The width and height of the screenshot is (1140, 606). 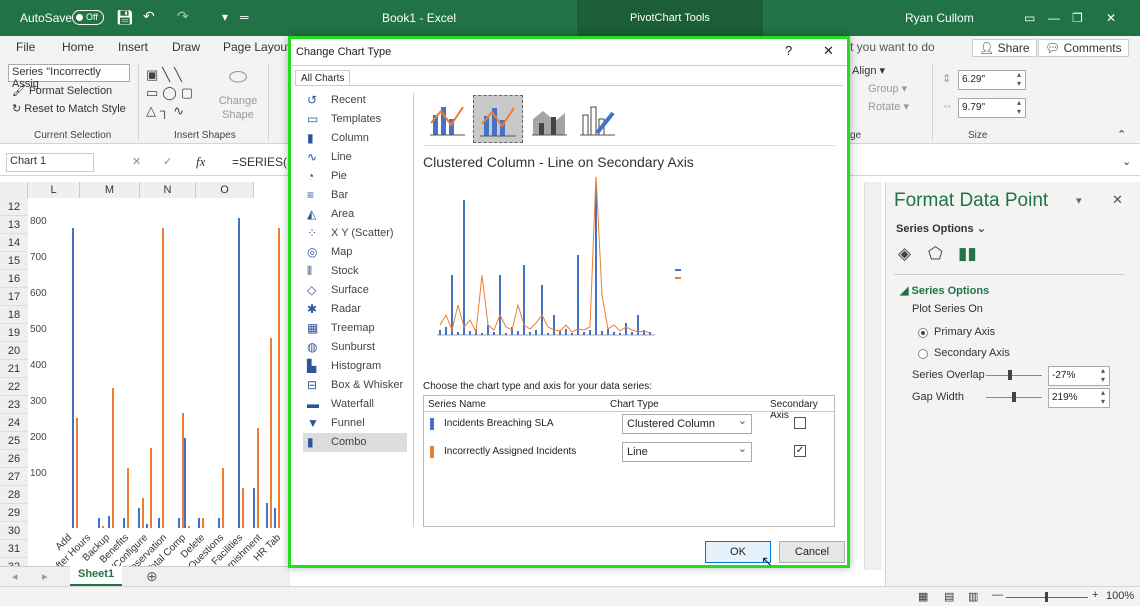 What do you see at coordinates (1079, 376) in the screenshot?
I see `series-overlap-input: -27%` at bounding box center [1079, 376].